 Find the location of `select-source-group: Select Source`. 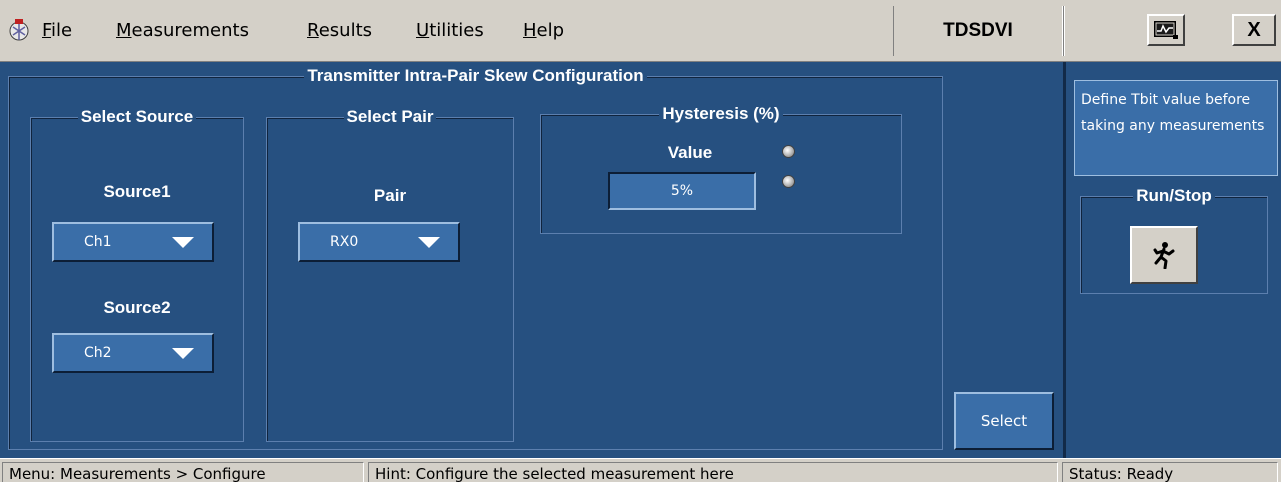

select-source-group: Select Source is located at coordinates (137, 274).